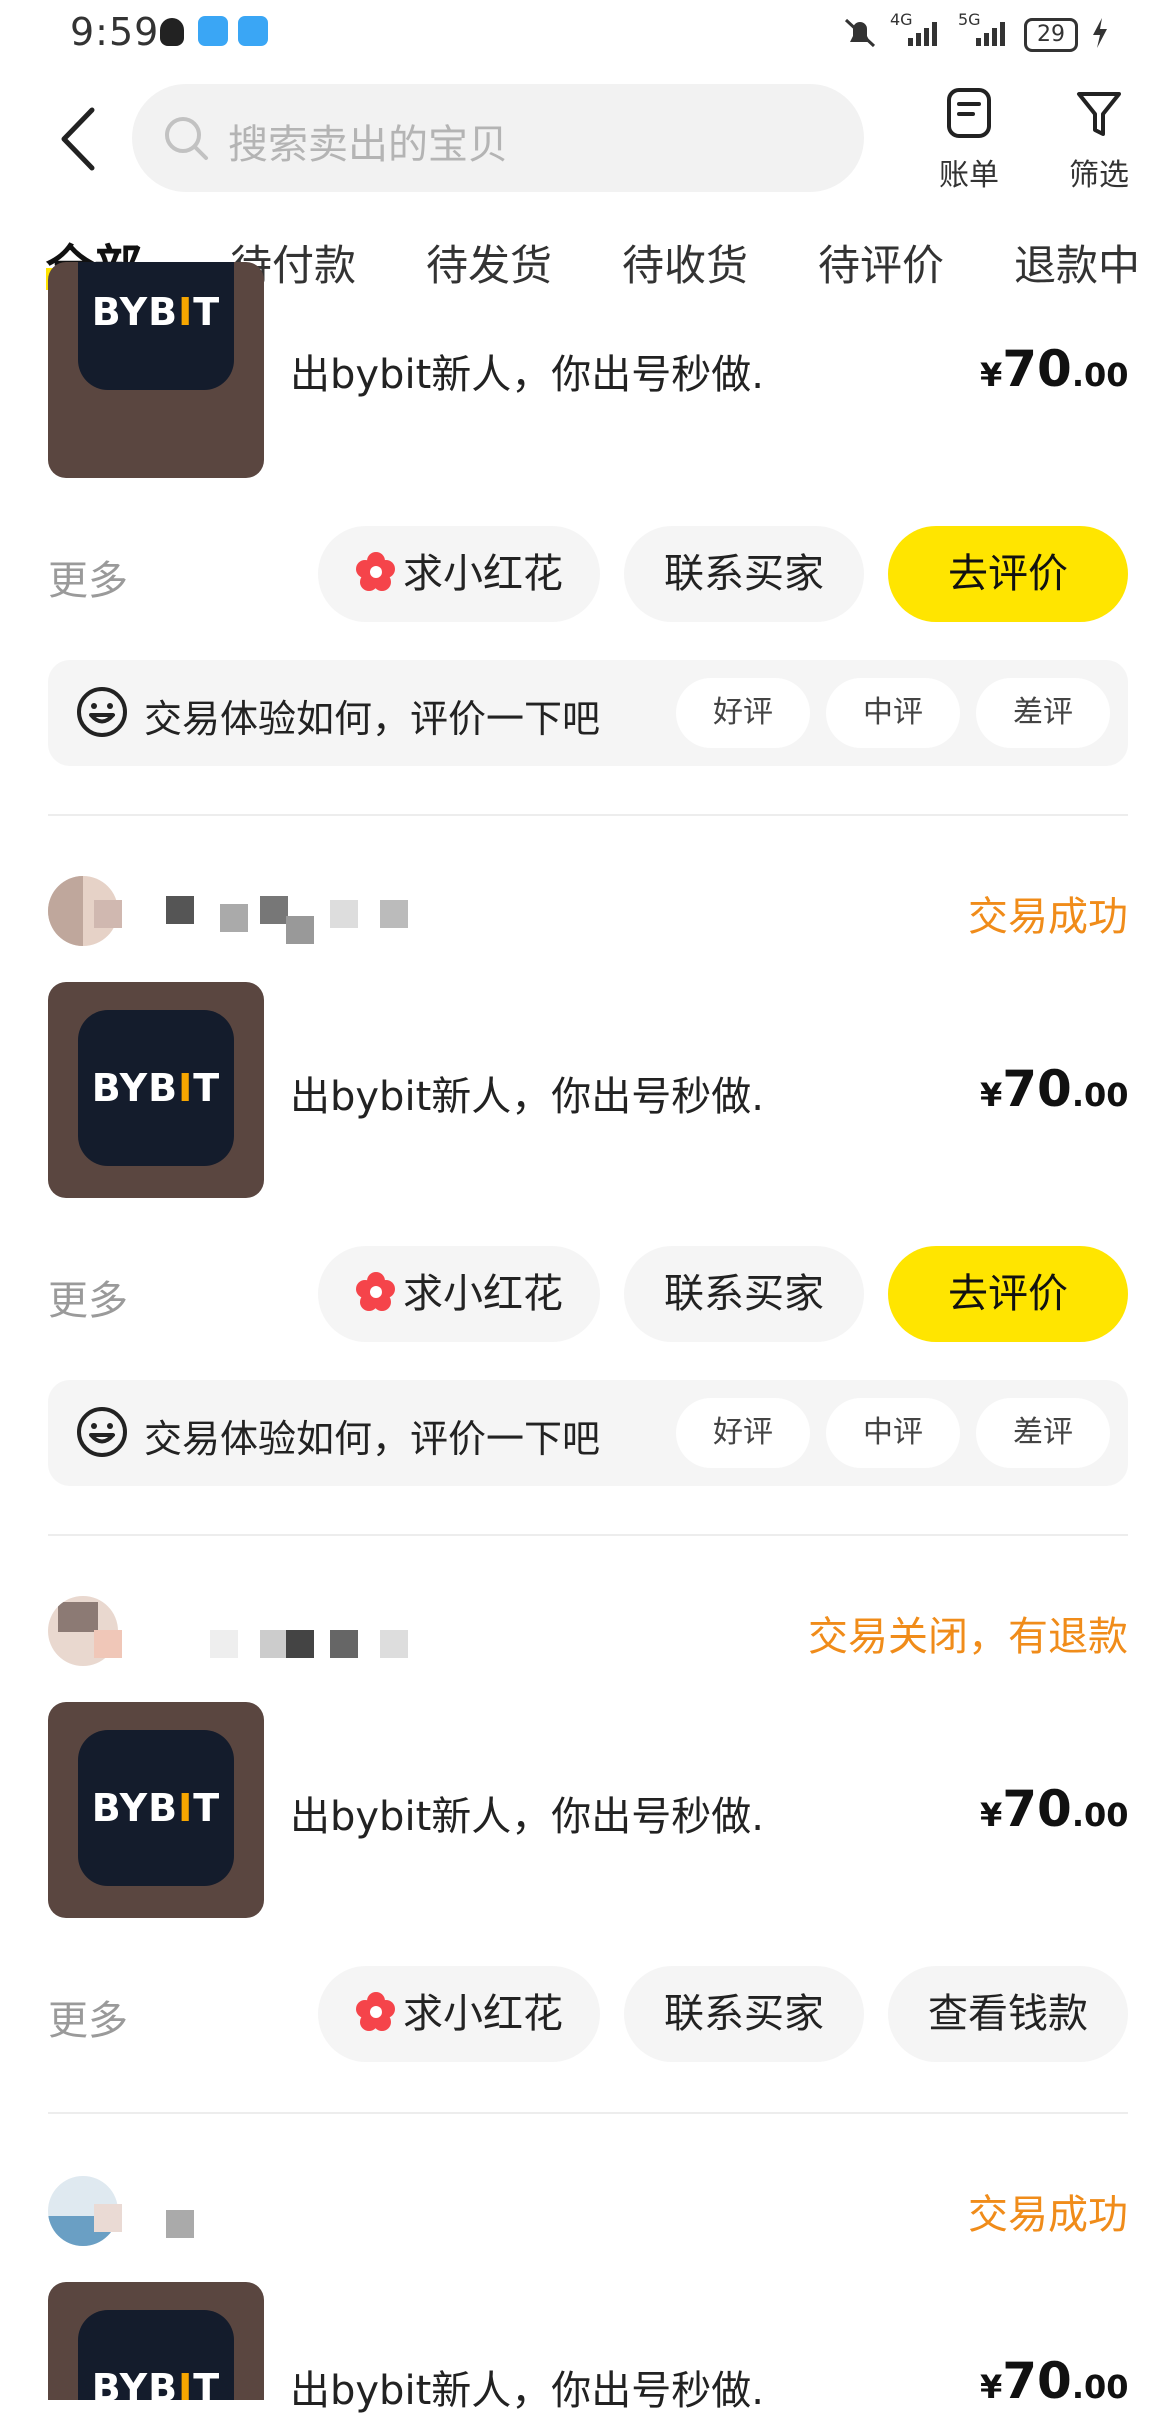 Image resolution: width=1176 pixels, height=2416 pixels. What do you see at coordinates (1100, 33) in the screenshot?
I see `charging-icon` at bounding box center [1100, 33].